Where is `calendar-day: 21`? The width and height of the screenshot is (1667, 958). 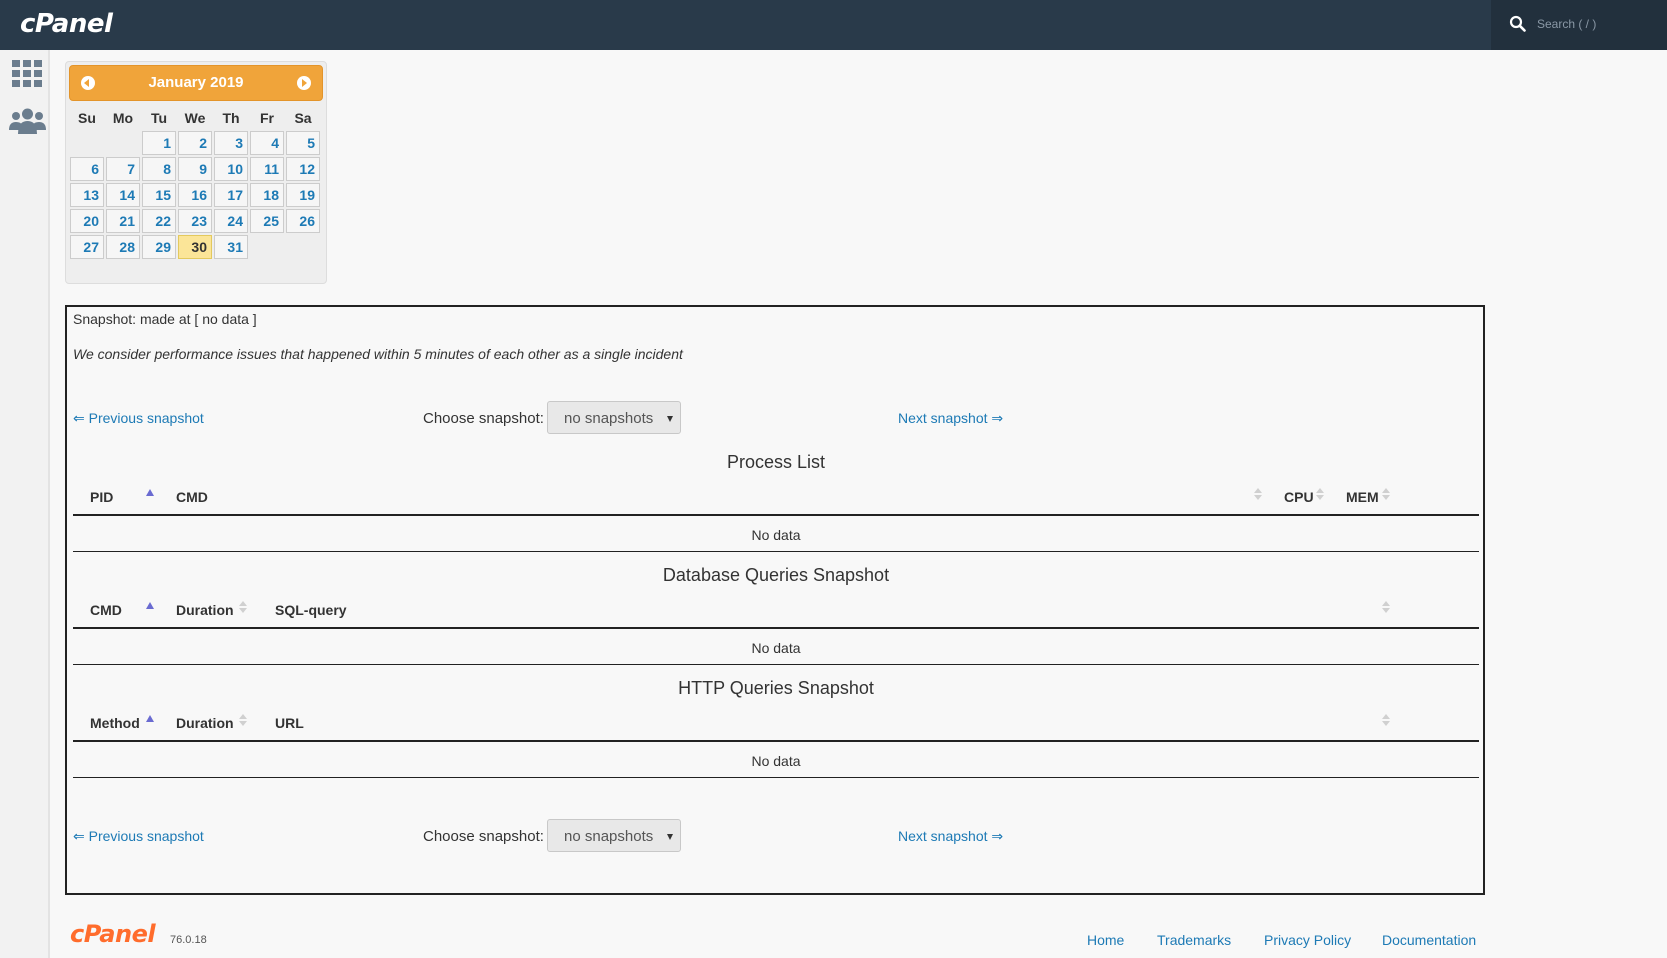
calendar-day: 21 is located at coordinates (123, 221).